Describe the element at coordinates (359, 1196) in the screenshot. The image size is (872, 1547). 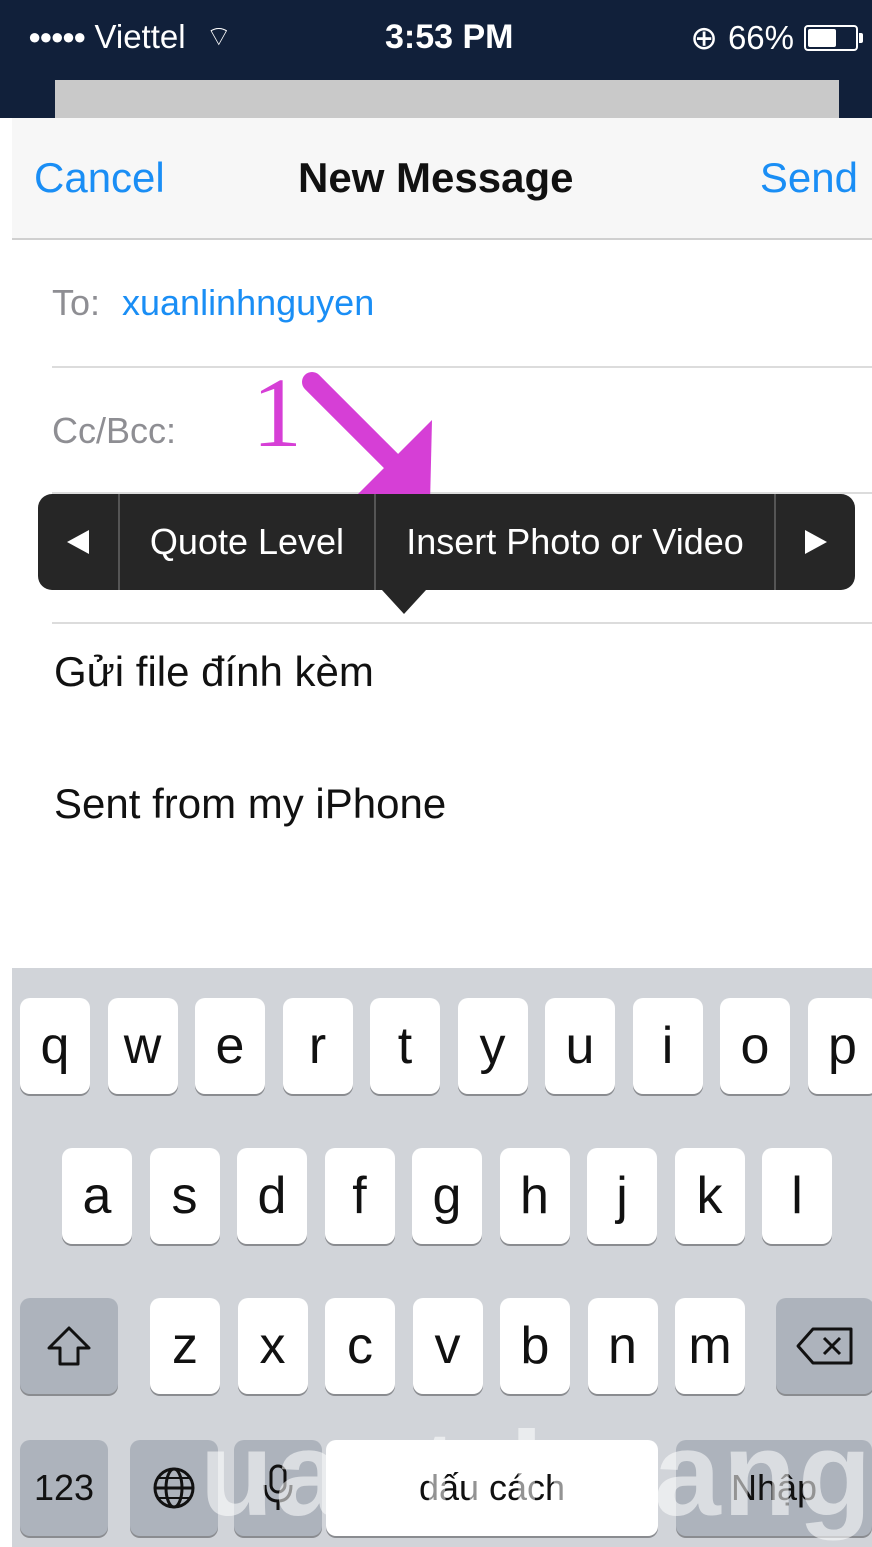
I see `key-f: f` at that location.